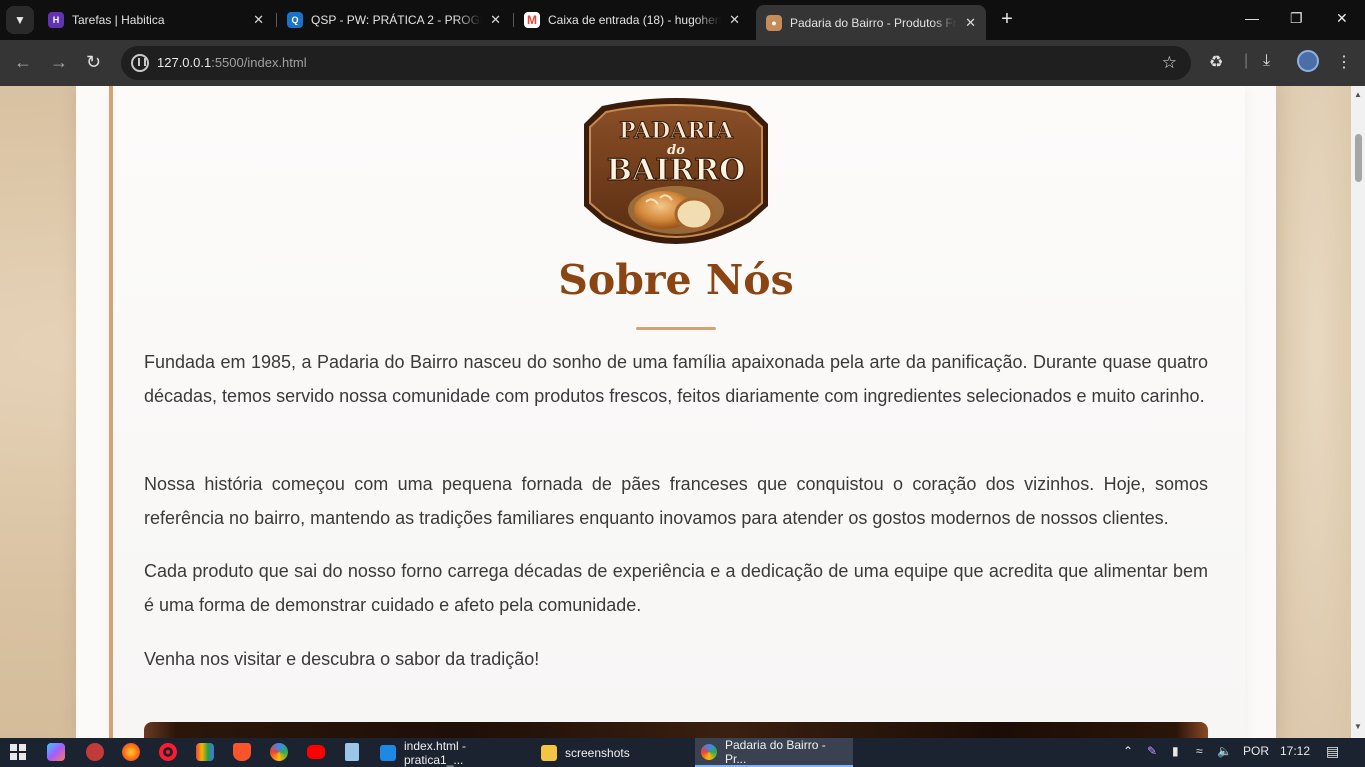 This screenshot has width=1365, height=767. I want to click on tray-chevron-up-icon: ⌃, so click(1128, 751).